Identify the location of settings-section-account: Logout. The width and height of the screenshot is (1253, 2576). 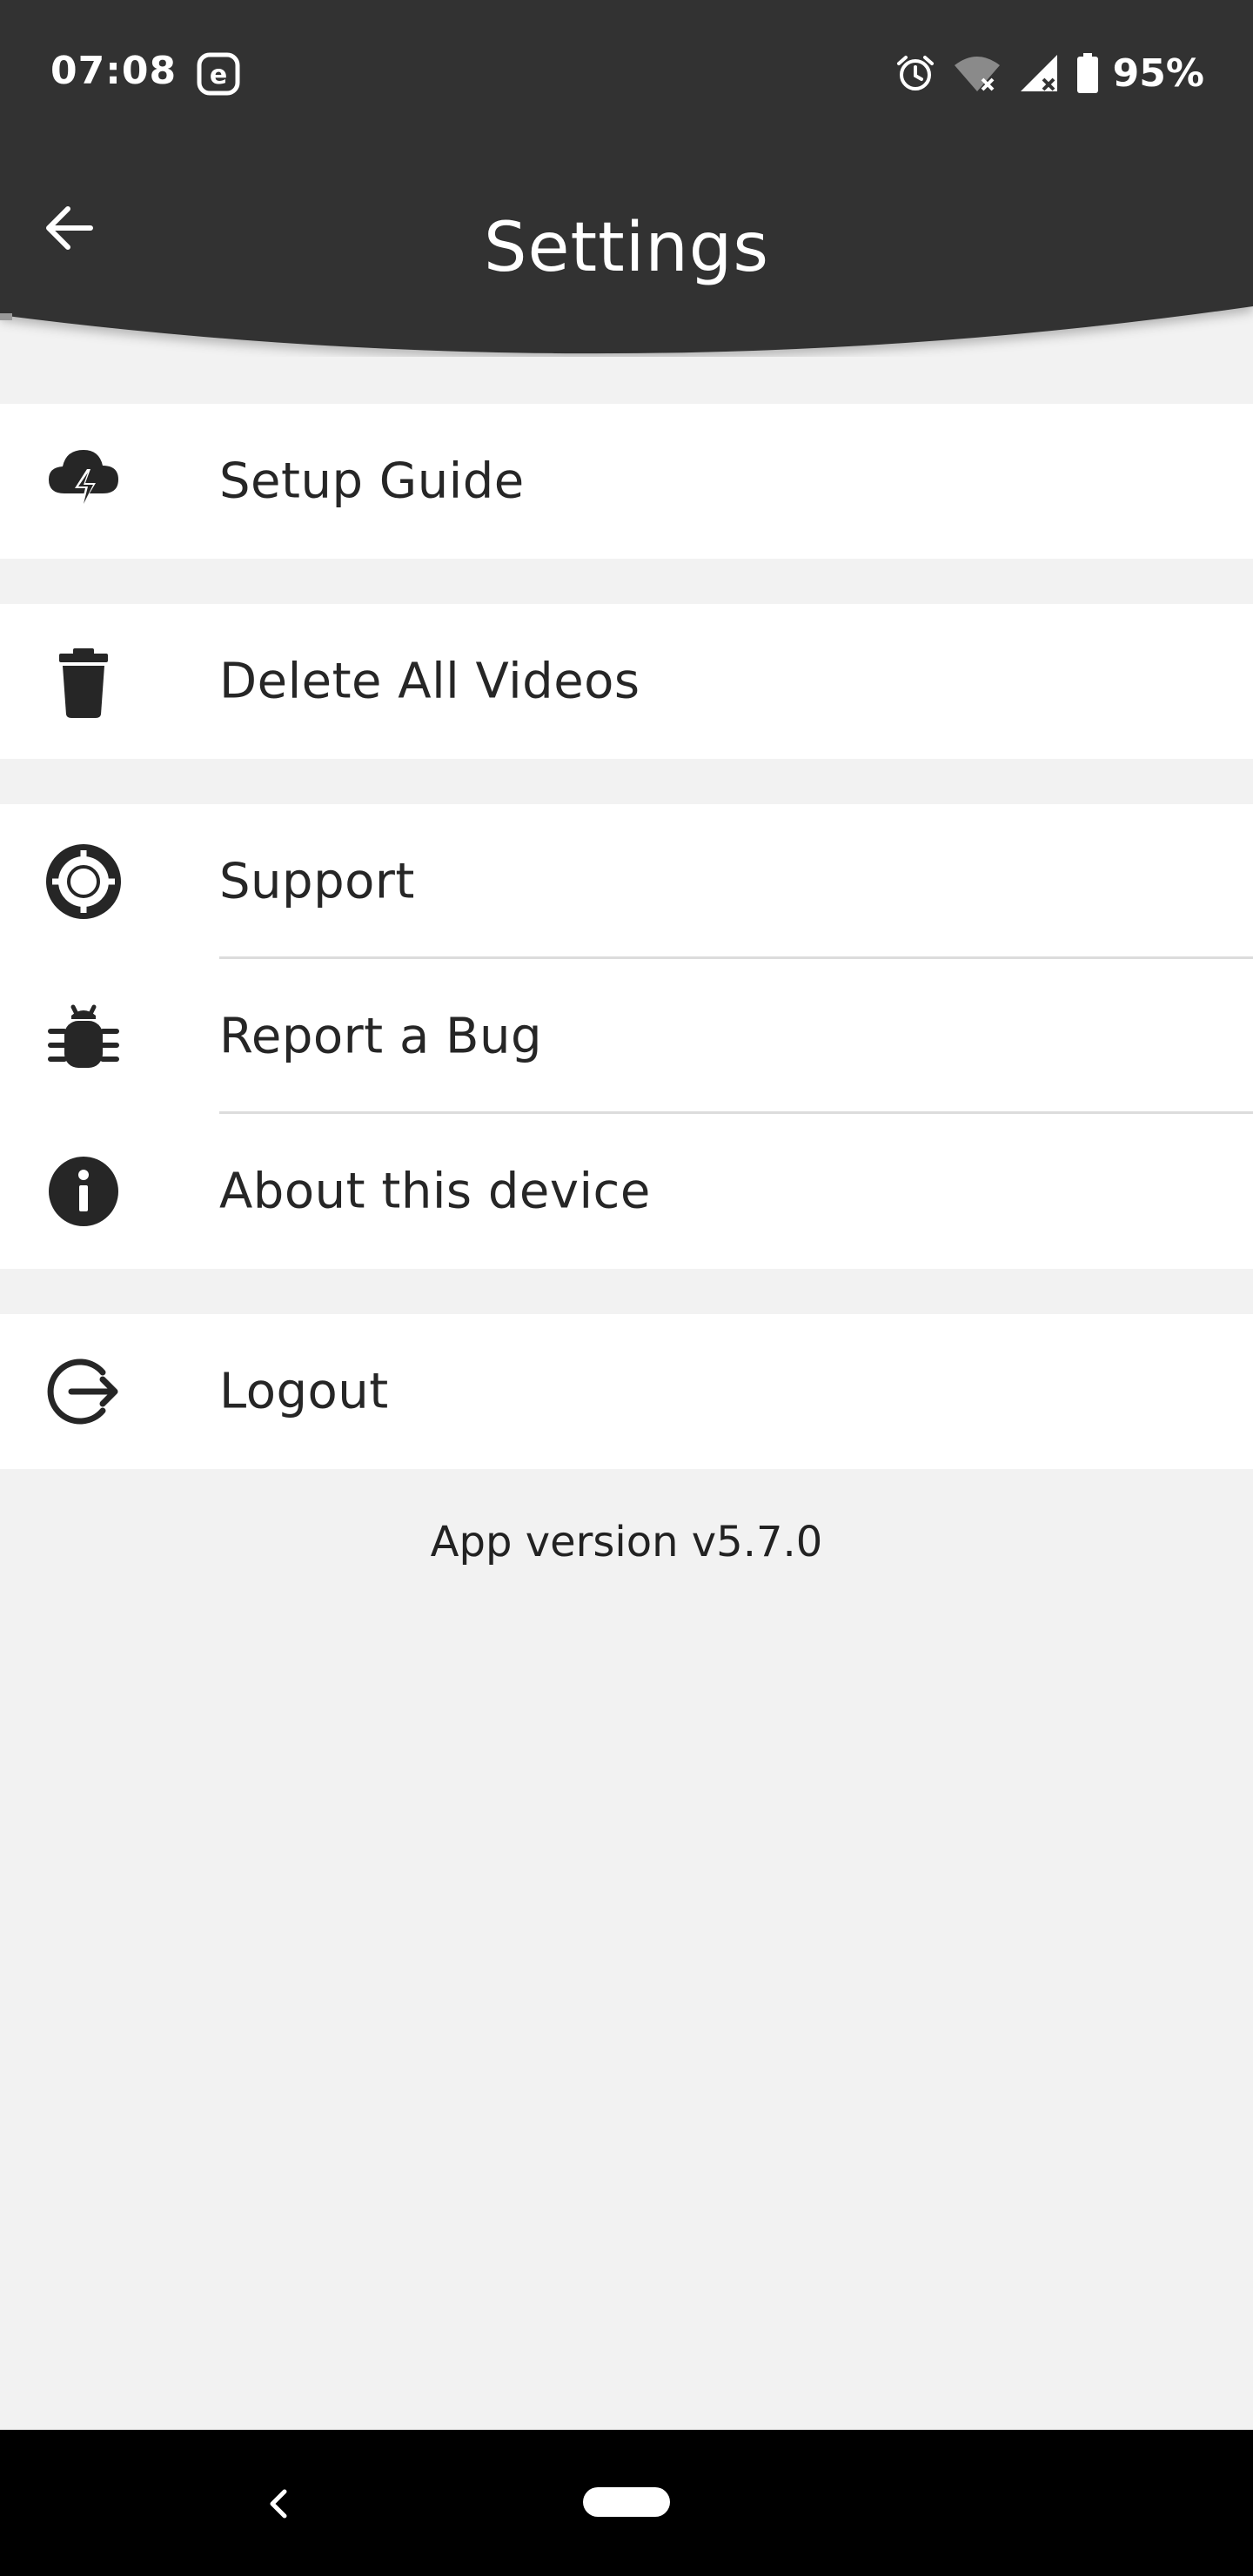
(626, 1391).